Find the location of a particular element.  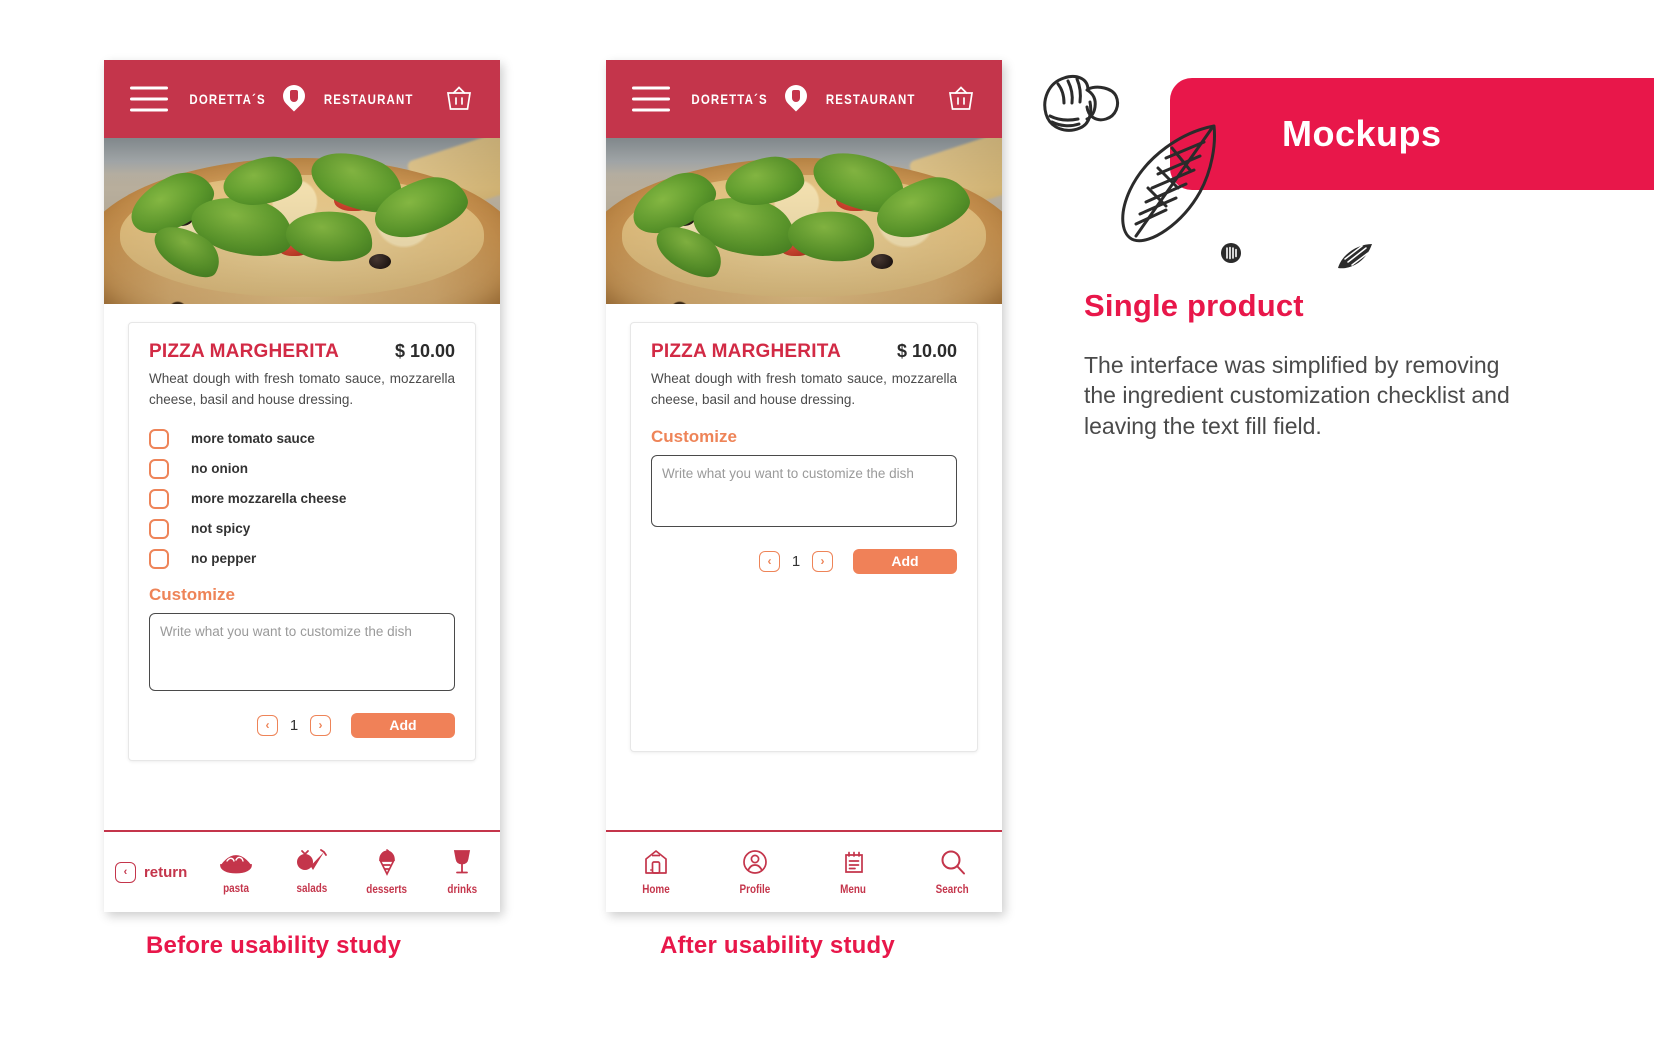

nav-item-return: ‹ return is located at coordinates (151, 872).